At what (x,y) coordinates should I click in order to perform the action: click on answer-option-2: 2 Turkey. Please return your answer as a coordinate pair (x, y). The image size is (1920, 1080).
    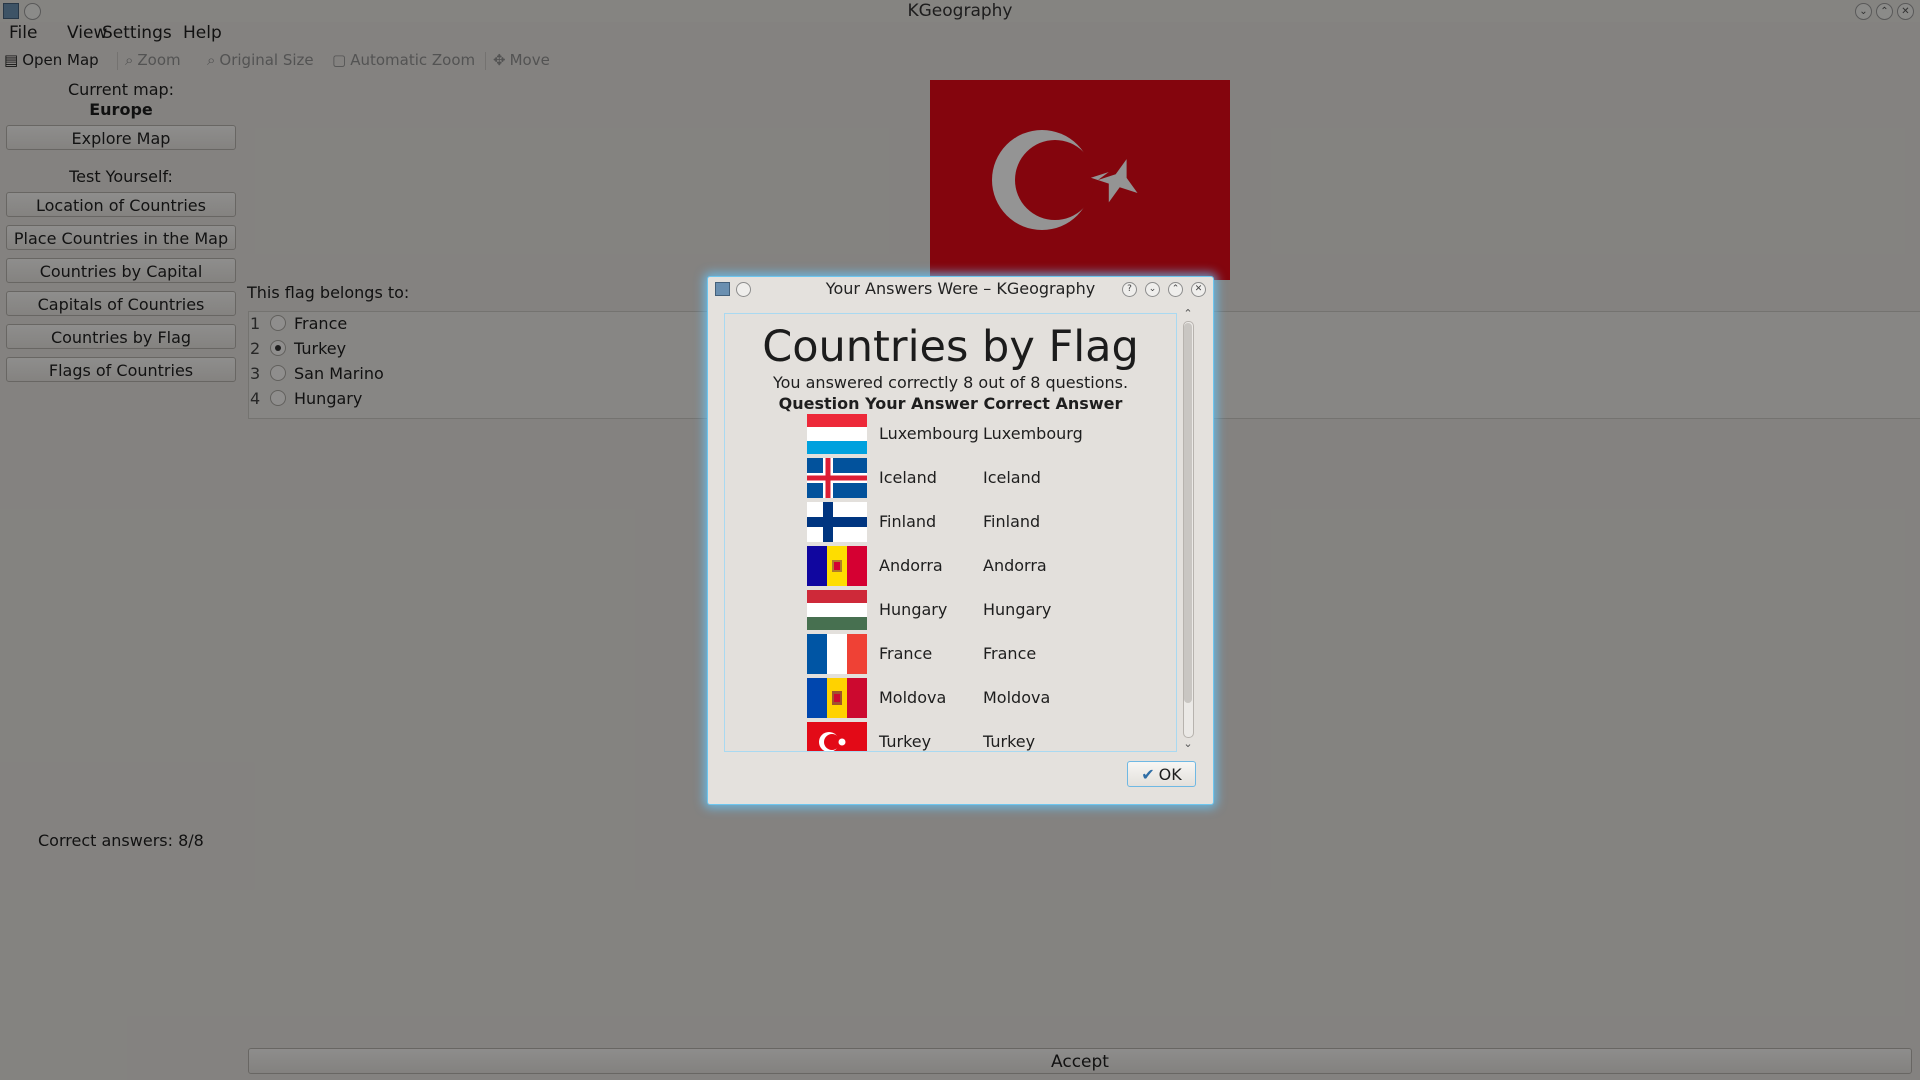
    Looking at the image, I should click on (298, 349).